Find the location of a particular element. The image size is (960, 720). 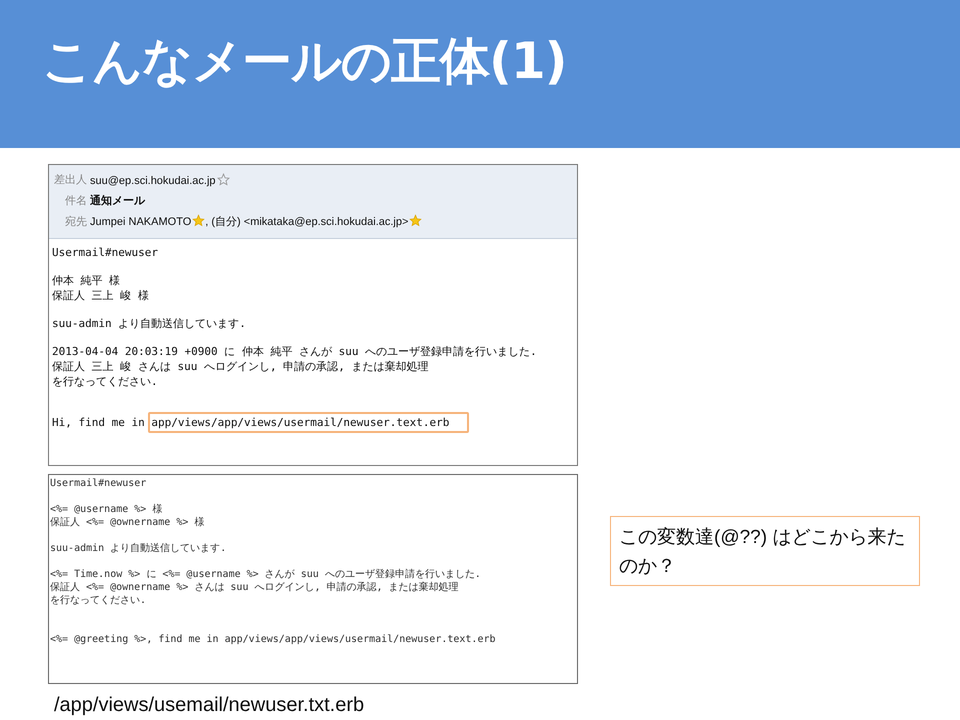

subject-text: 通知メール is located at coordinates (117, 201).